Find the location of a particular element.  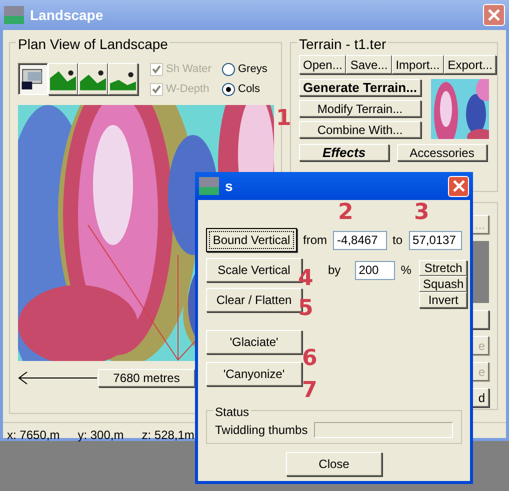

action-button: Effects is located at coordinates (344, 152).